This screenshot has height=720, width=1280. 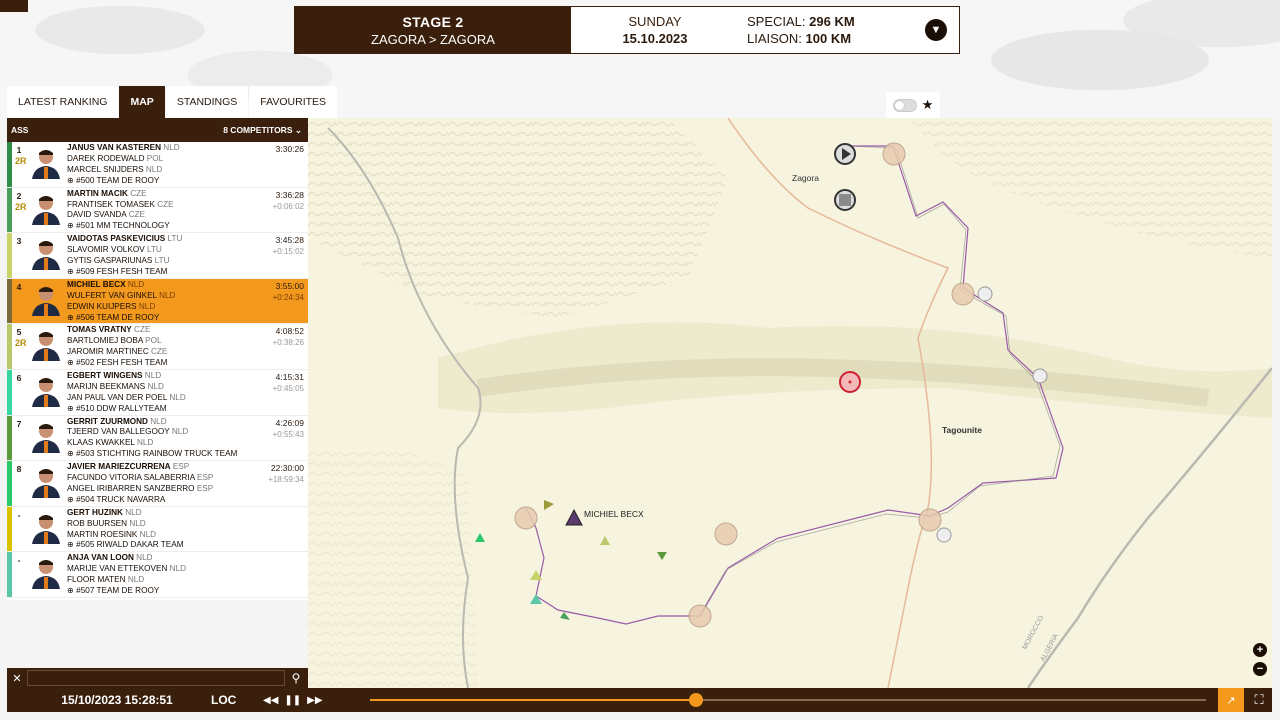 What do you see at coordinates (157, 170) in the screenshot?
I see `mechanic-line: MARCEL SNIJDERS NLD` at bounding box center [157, 170].